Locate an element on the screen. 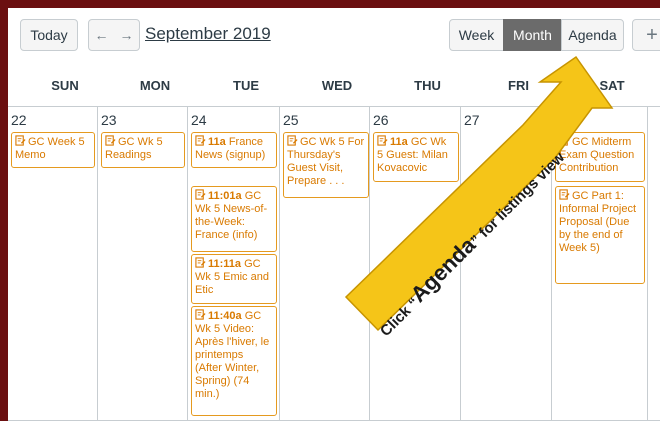 This screenshot has width=660, height=421. calendar-event: GC Wk 5 Readings is located at coordinates (143, 150).